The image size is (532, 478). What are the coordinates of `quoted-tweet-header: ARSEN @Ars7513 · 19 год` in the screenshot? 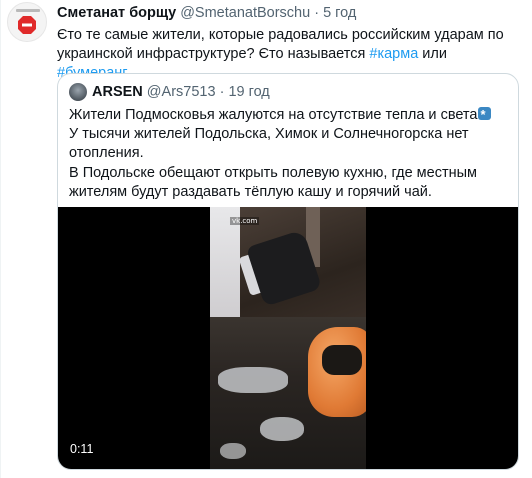 It's located at (181, 92).